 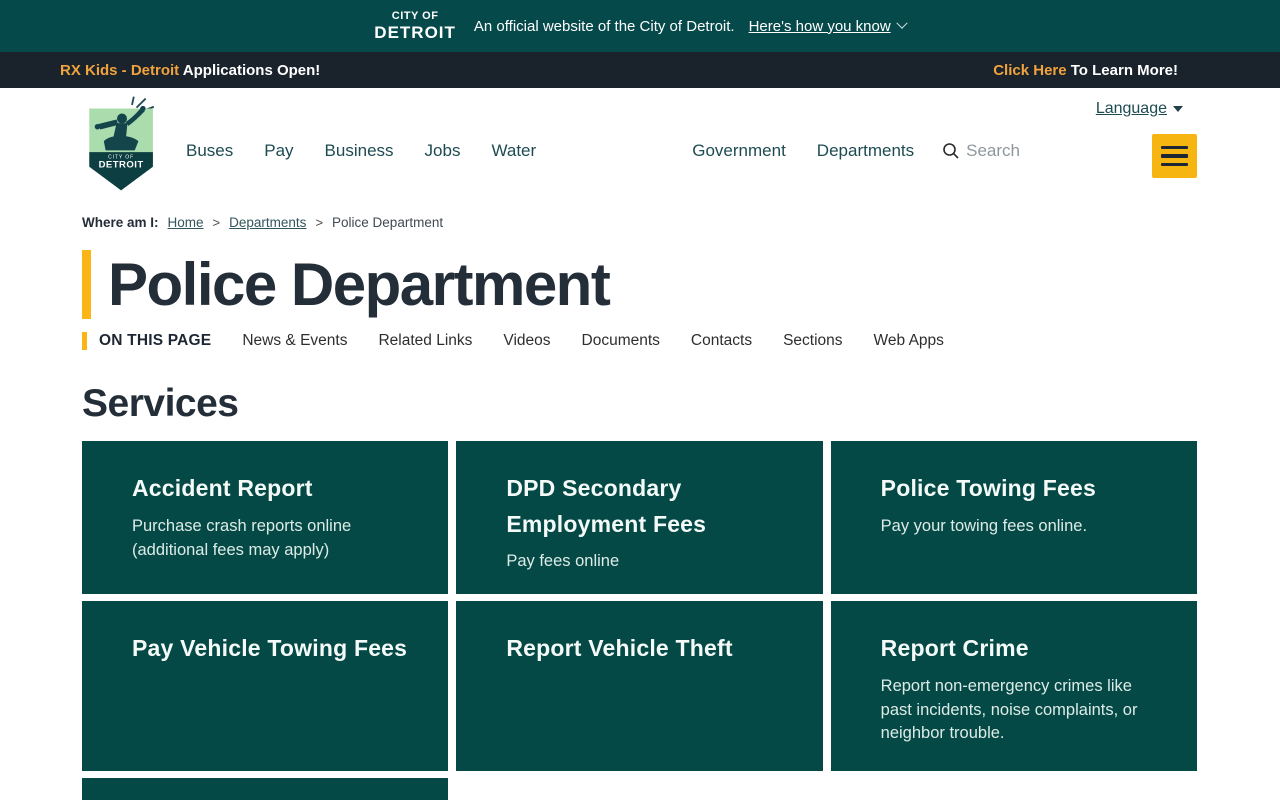 I want to click on tab-news-events: News & Events, so click(x=294, y=341).